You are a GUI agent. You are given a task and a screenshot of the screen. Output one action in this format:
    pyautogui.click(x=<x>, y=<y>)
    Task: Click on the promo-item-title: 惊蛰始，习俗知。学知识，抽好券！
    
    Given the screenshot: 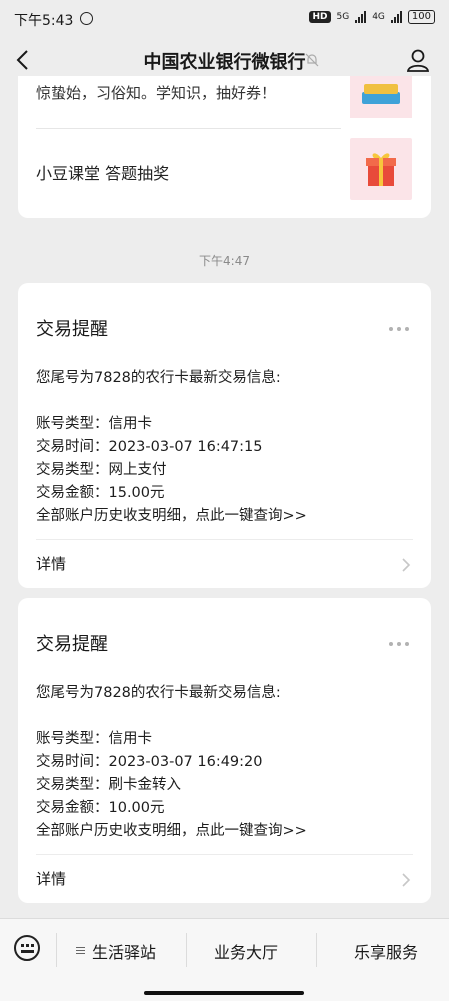 What is the action you would take?
    pyautogui.click(x=156, y=92)
    